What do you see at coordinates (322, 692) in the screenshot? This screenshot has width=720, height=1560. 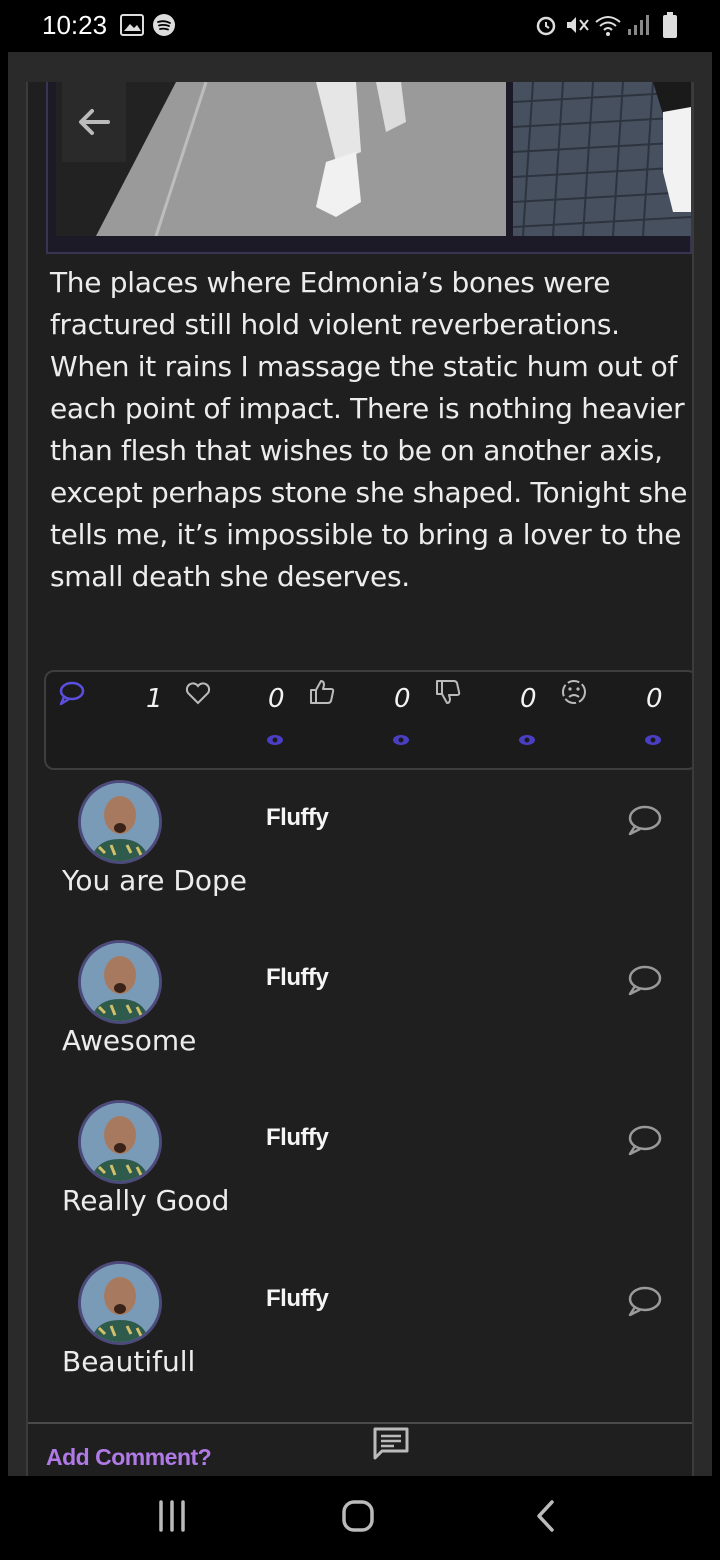 I see `thumbs-up-icon` at bounding box center [322, 692].